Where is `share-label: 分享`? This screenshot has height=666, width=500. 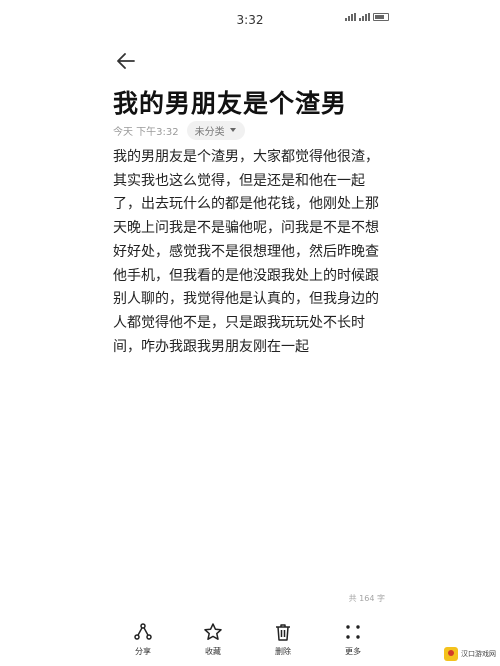 share-label: 分享 is located at coordinates (143, 651).